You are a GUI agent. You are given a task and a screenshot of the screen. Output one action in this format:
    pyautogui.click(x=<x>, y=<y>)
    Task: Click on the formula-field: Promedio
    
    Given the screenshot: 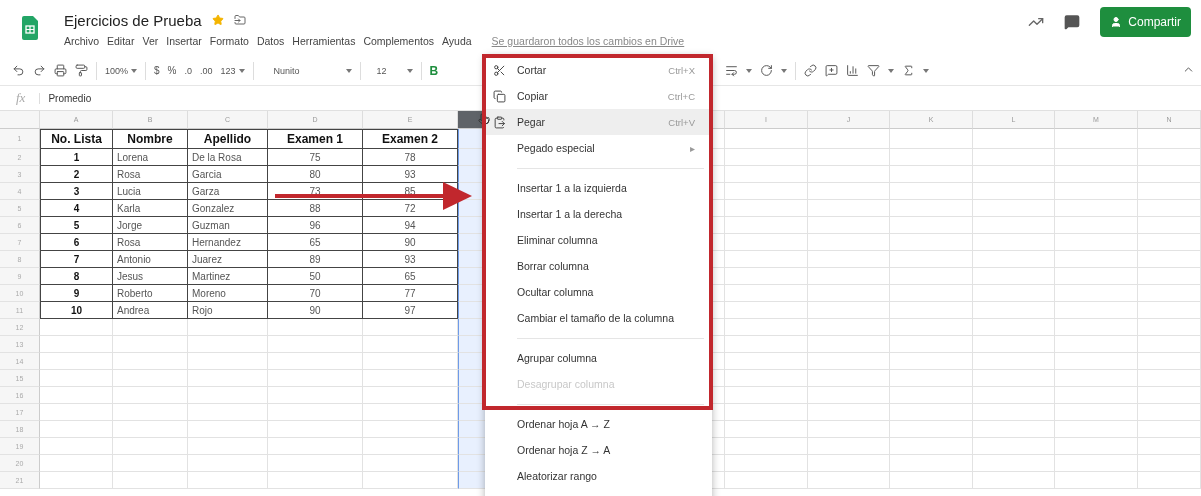 What is the action you would take?
    pyautogui.click(x=65, y=98)
    